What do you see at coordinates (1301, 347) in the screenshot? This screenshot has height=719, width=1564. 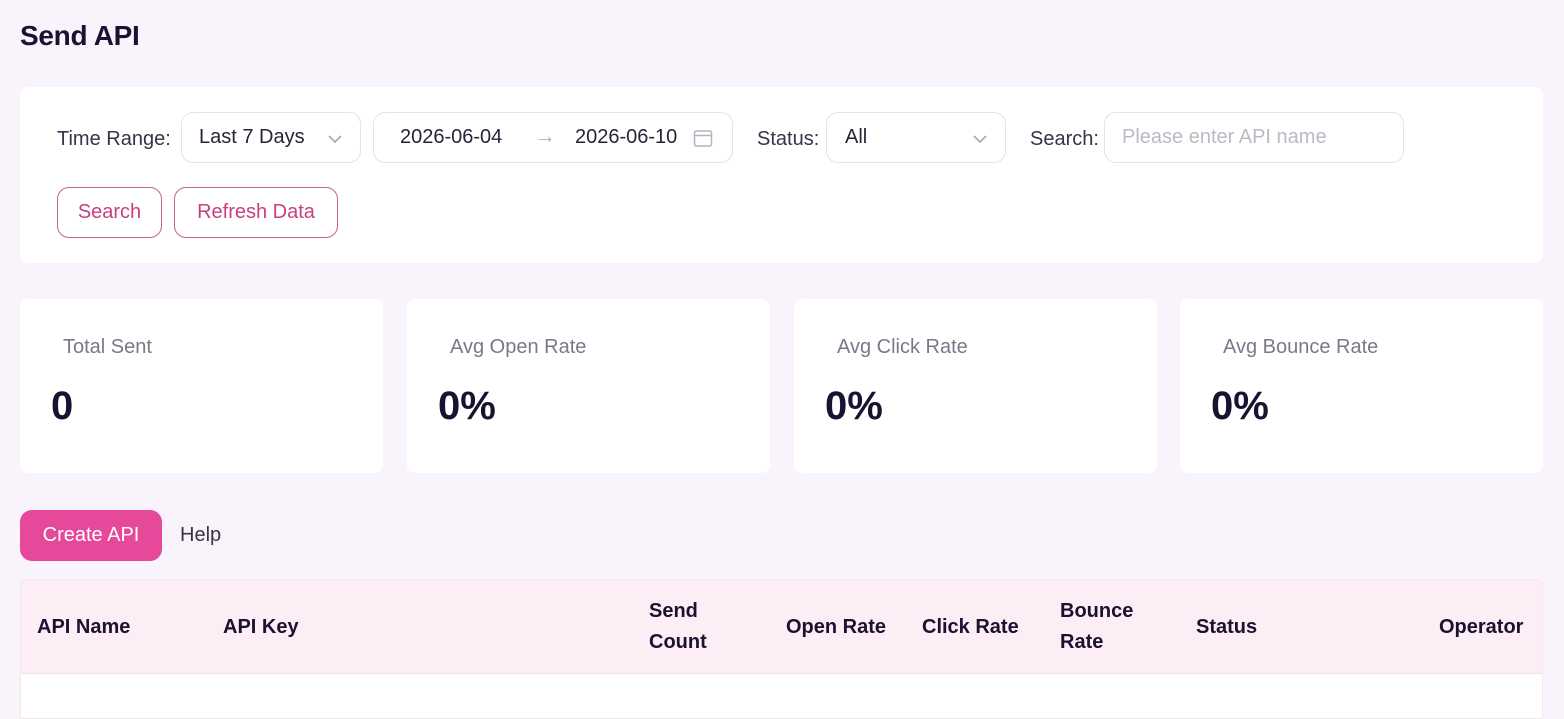 I see `stat-label: Avg Bounce Rate` at bounding box center [1301, 347].